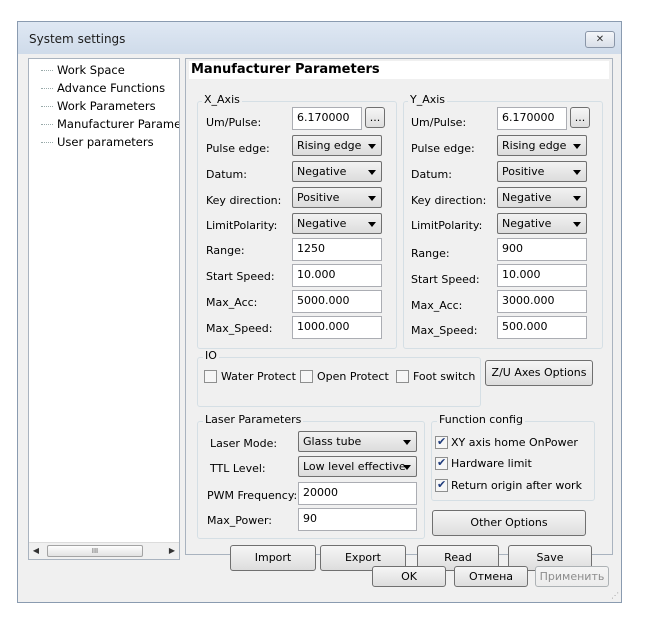  What do you see at coordinates (77, 39) in the screenshot?
I see `window-title: System settings` at bounding box center [77, 39].